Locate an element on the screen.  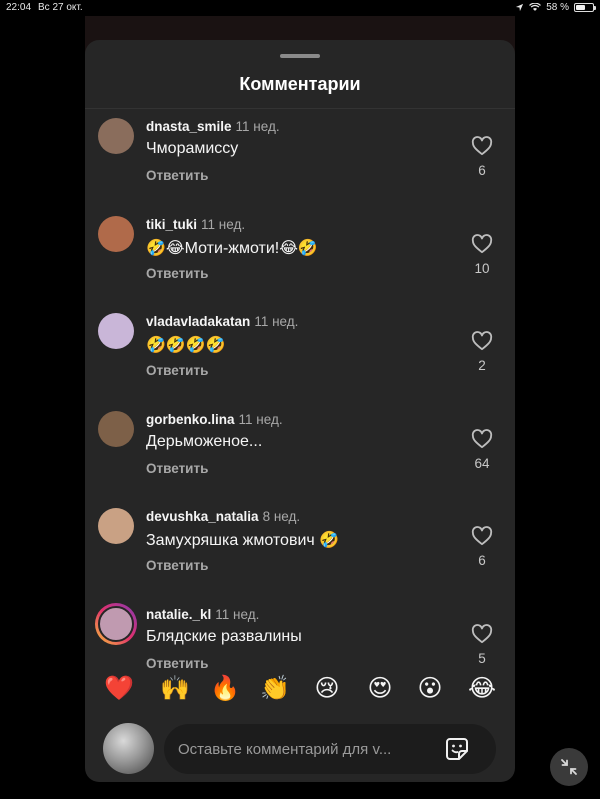
comment-composer is located at coordinates (300, 750).